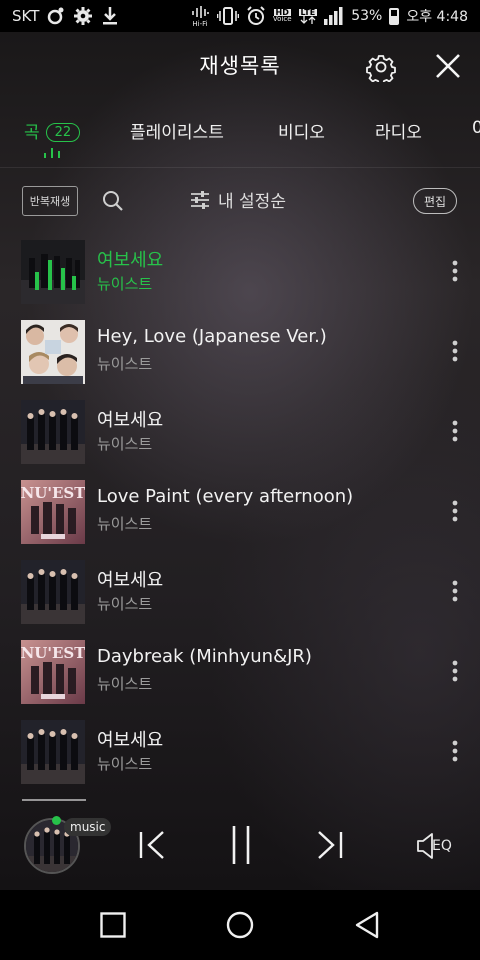 This screenshot has height=960, width=480. Describe the element at coordinates (334, 16) in the screenshot. I see `signal-icon` at that location.